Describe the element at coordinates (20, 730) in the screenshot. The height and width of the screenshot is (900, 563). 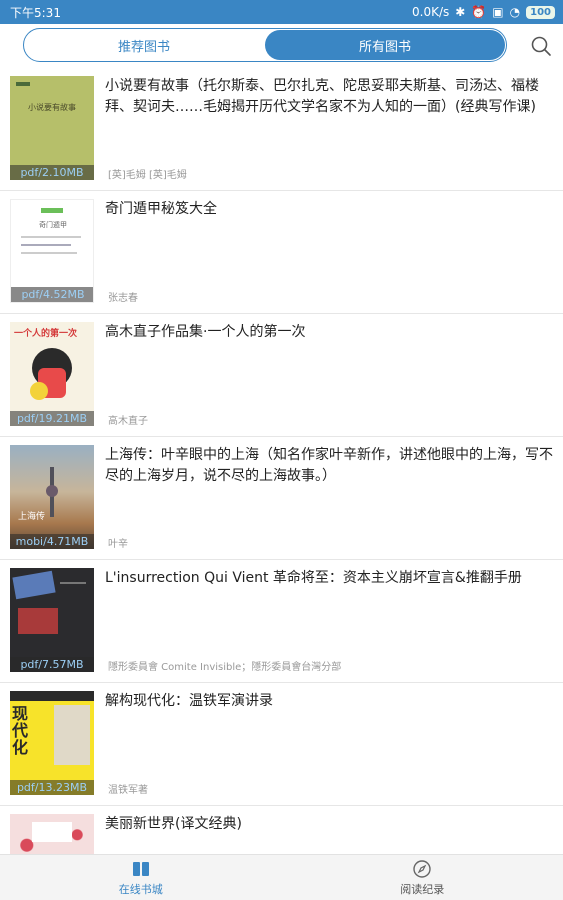
I see `cover-text: 现代化` at that location.